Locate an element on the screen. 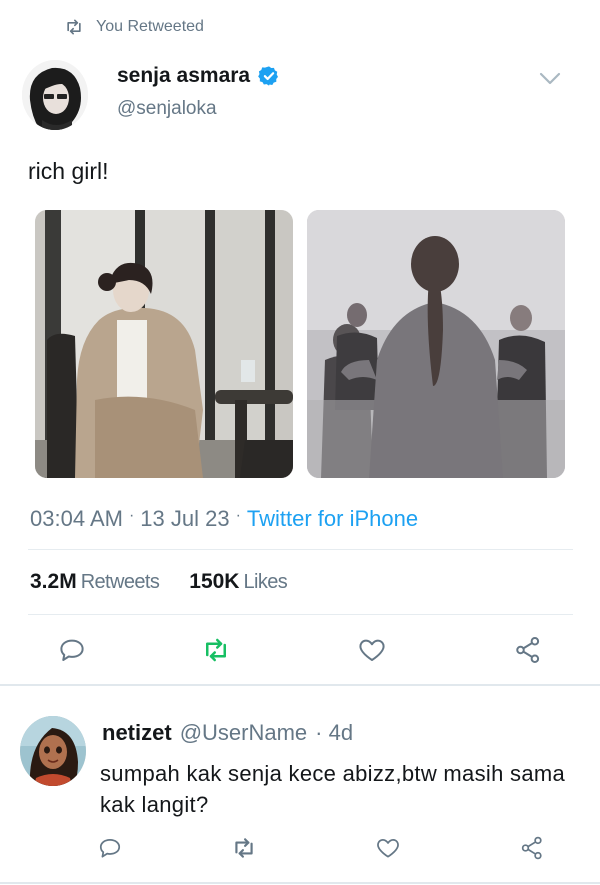 This screenshot has height=885, width=600. author-handle: @senjaloka is located at coordinates (167, 109).